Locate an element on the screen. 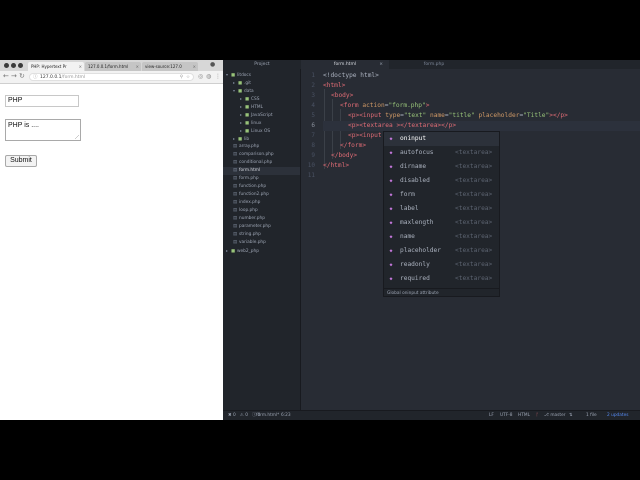  title-input: PHP is located at coordinates (42, 101).